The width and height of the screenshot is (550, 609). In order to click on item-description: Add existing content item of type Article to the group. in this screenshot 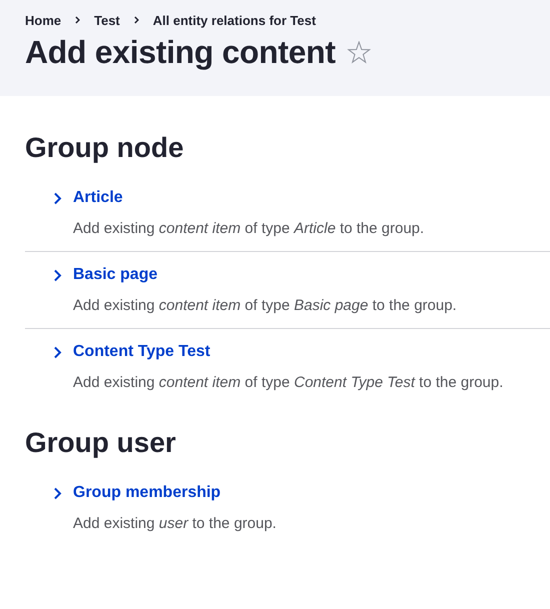, I will do `click(249, 228)`.